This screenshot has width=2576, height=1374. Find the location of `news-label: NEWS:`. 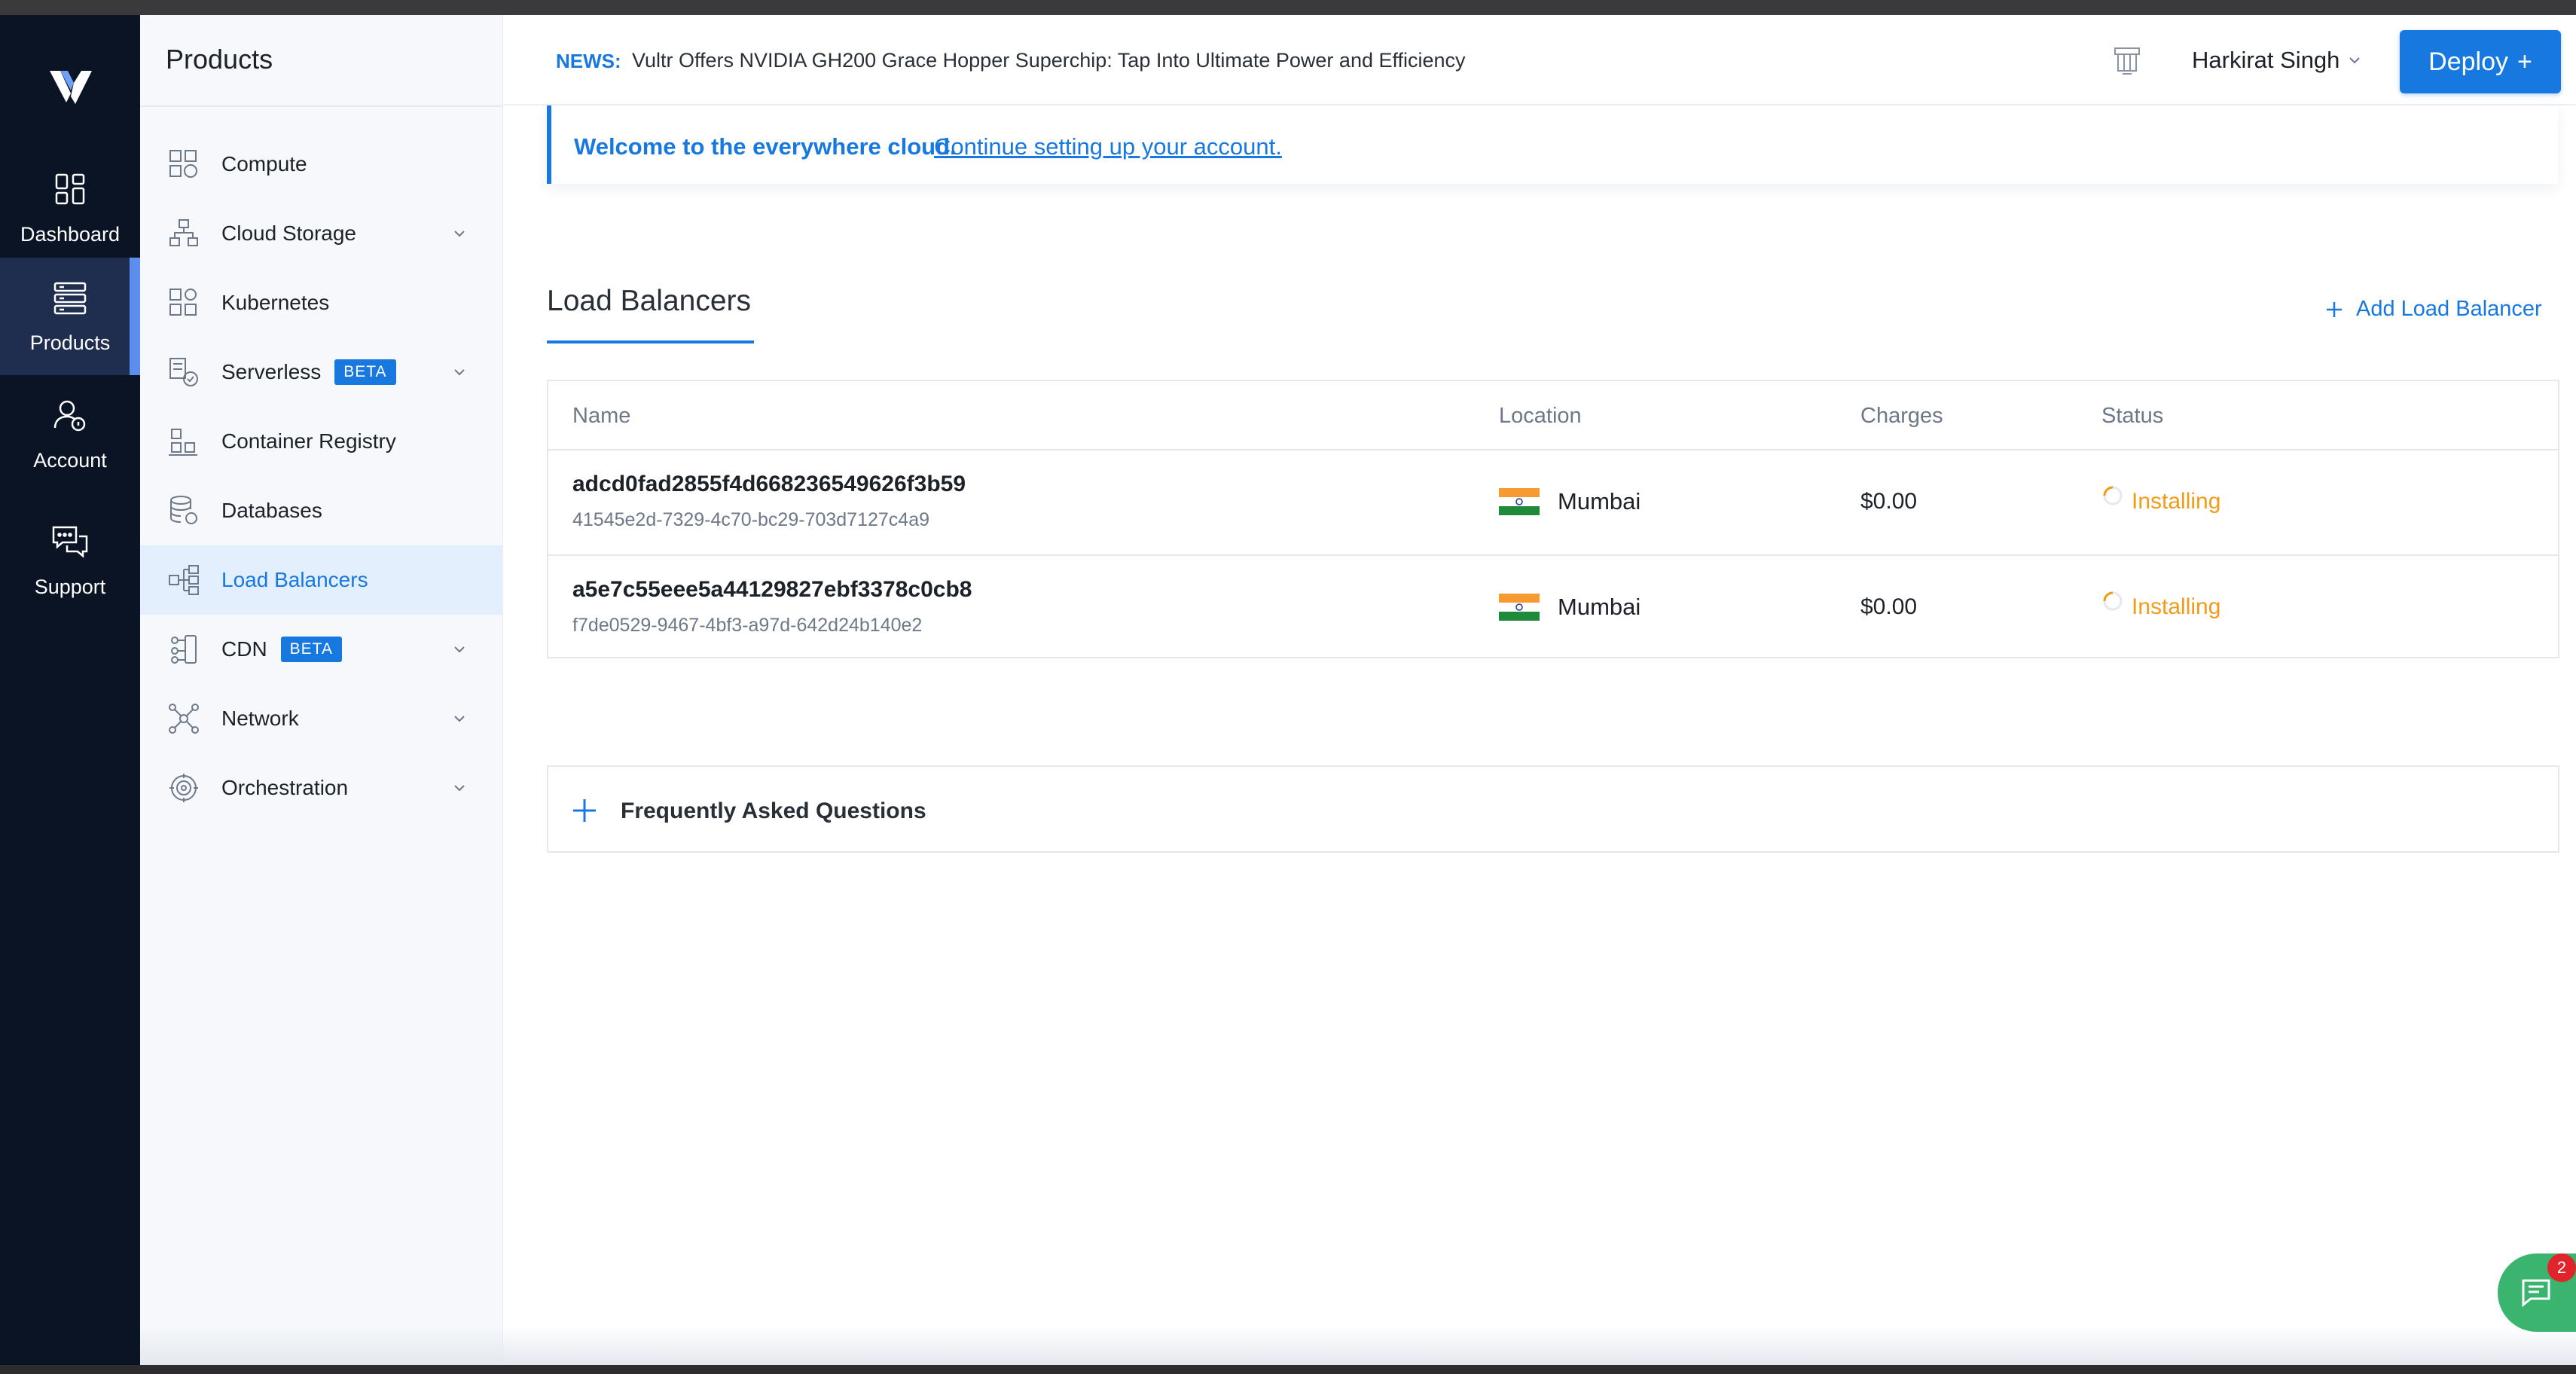

news-label: NEWS: is located at coordinates (589, 61).